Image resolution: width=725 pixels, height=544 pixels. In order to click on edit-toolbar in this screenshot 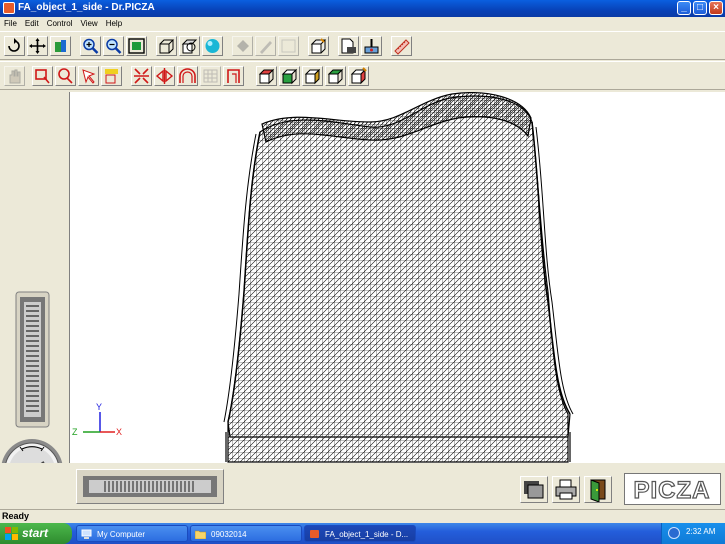, I will do `click(362, 75)`.